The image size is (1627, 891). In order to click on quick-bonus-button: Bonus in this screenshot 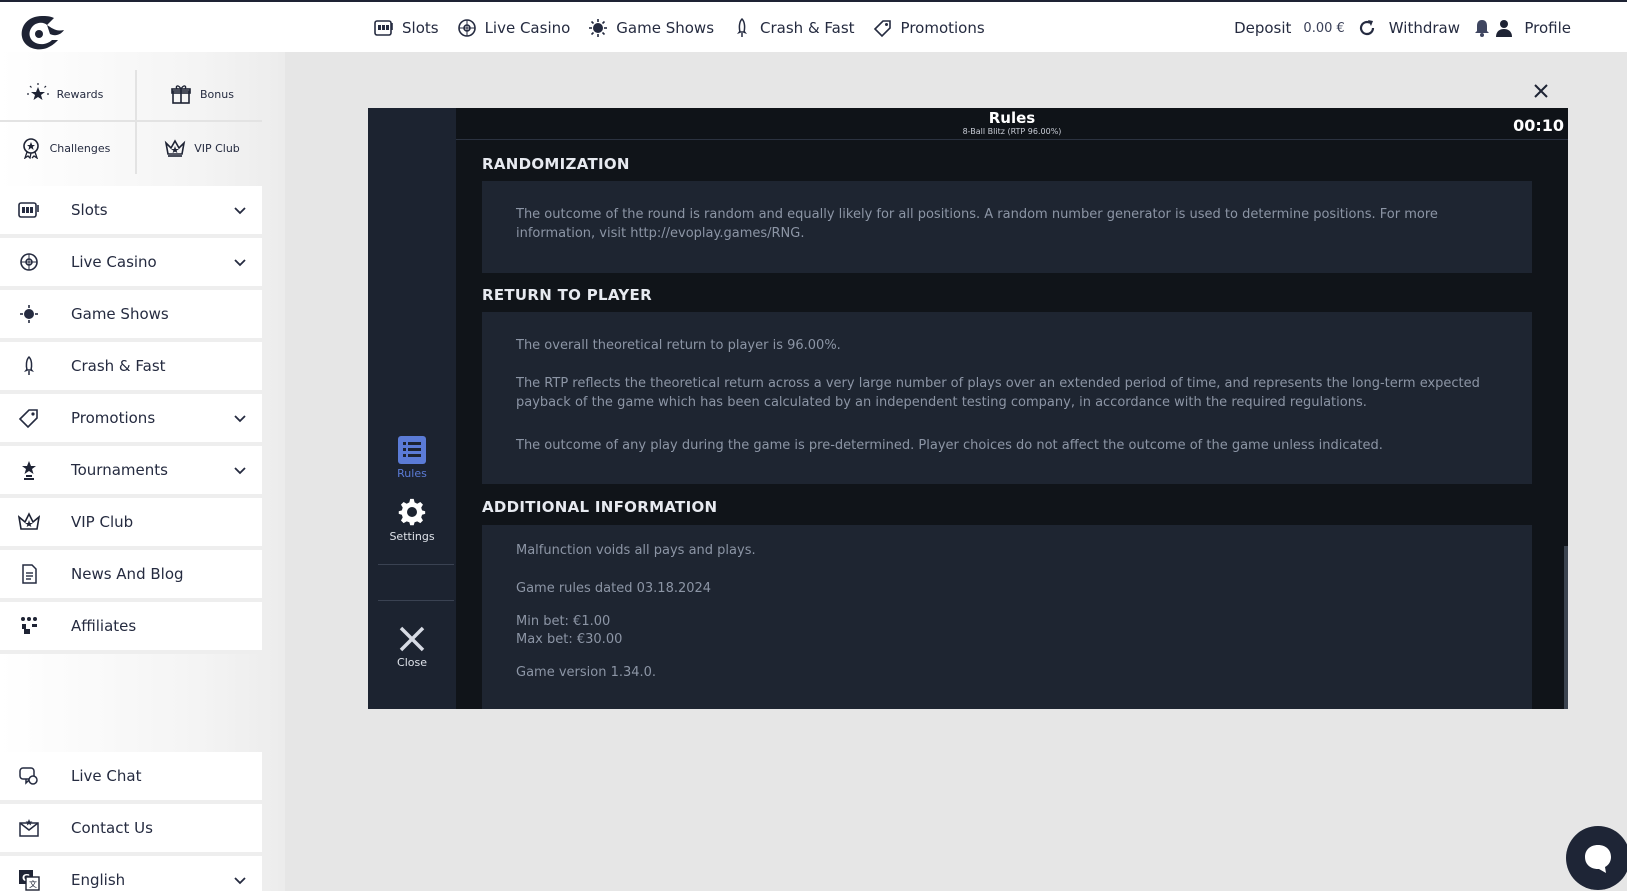, I will do `click(202, 94)`.